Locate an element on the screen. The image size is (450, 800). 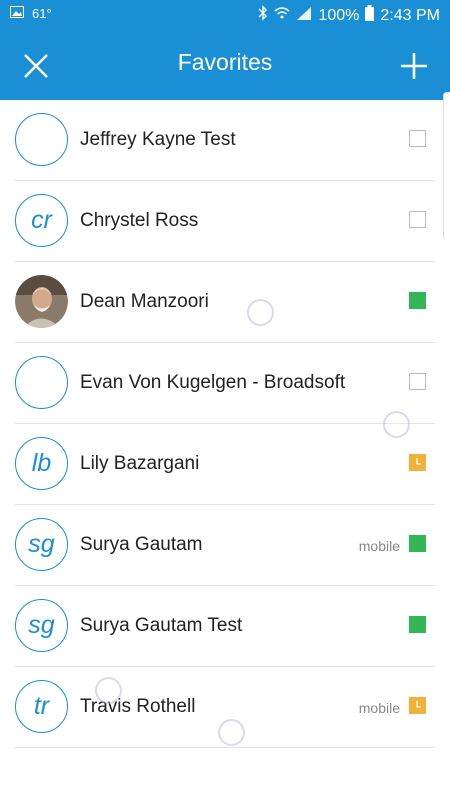
avatar: lb is located at coordinates (41, 463).